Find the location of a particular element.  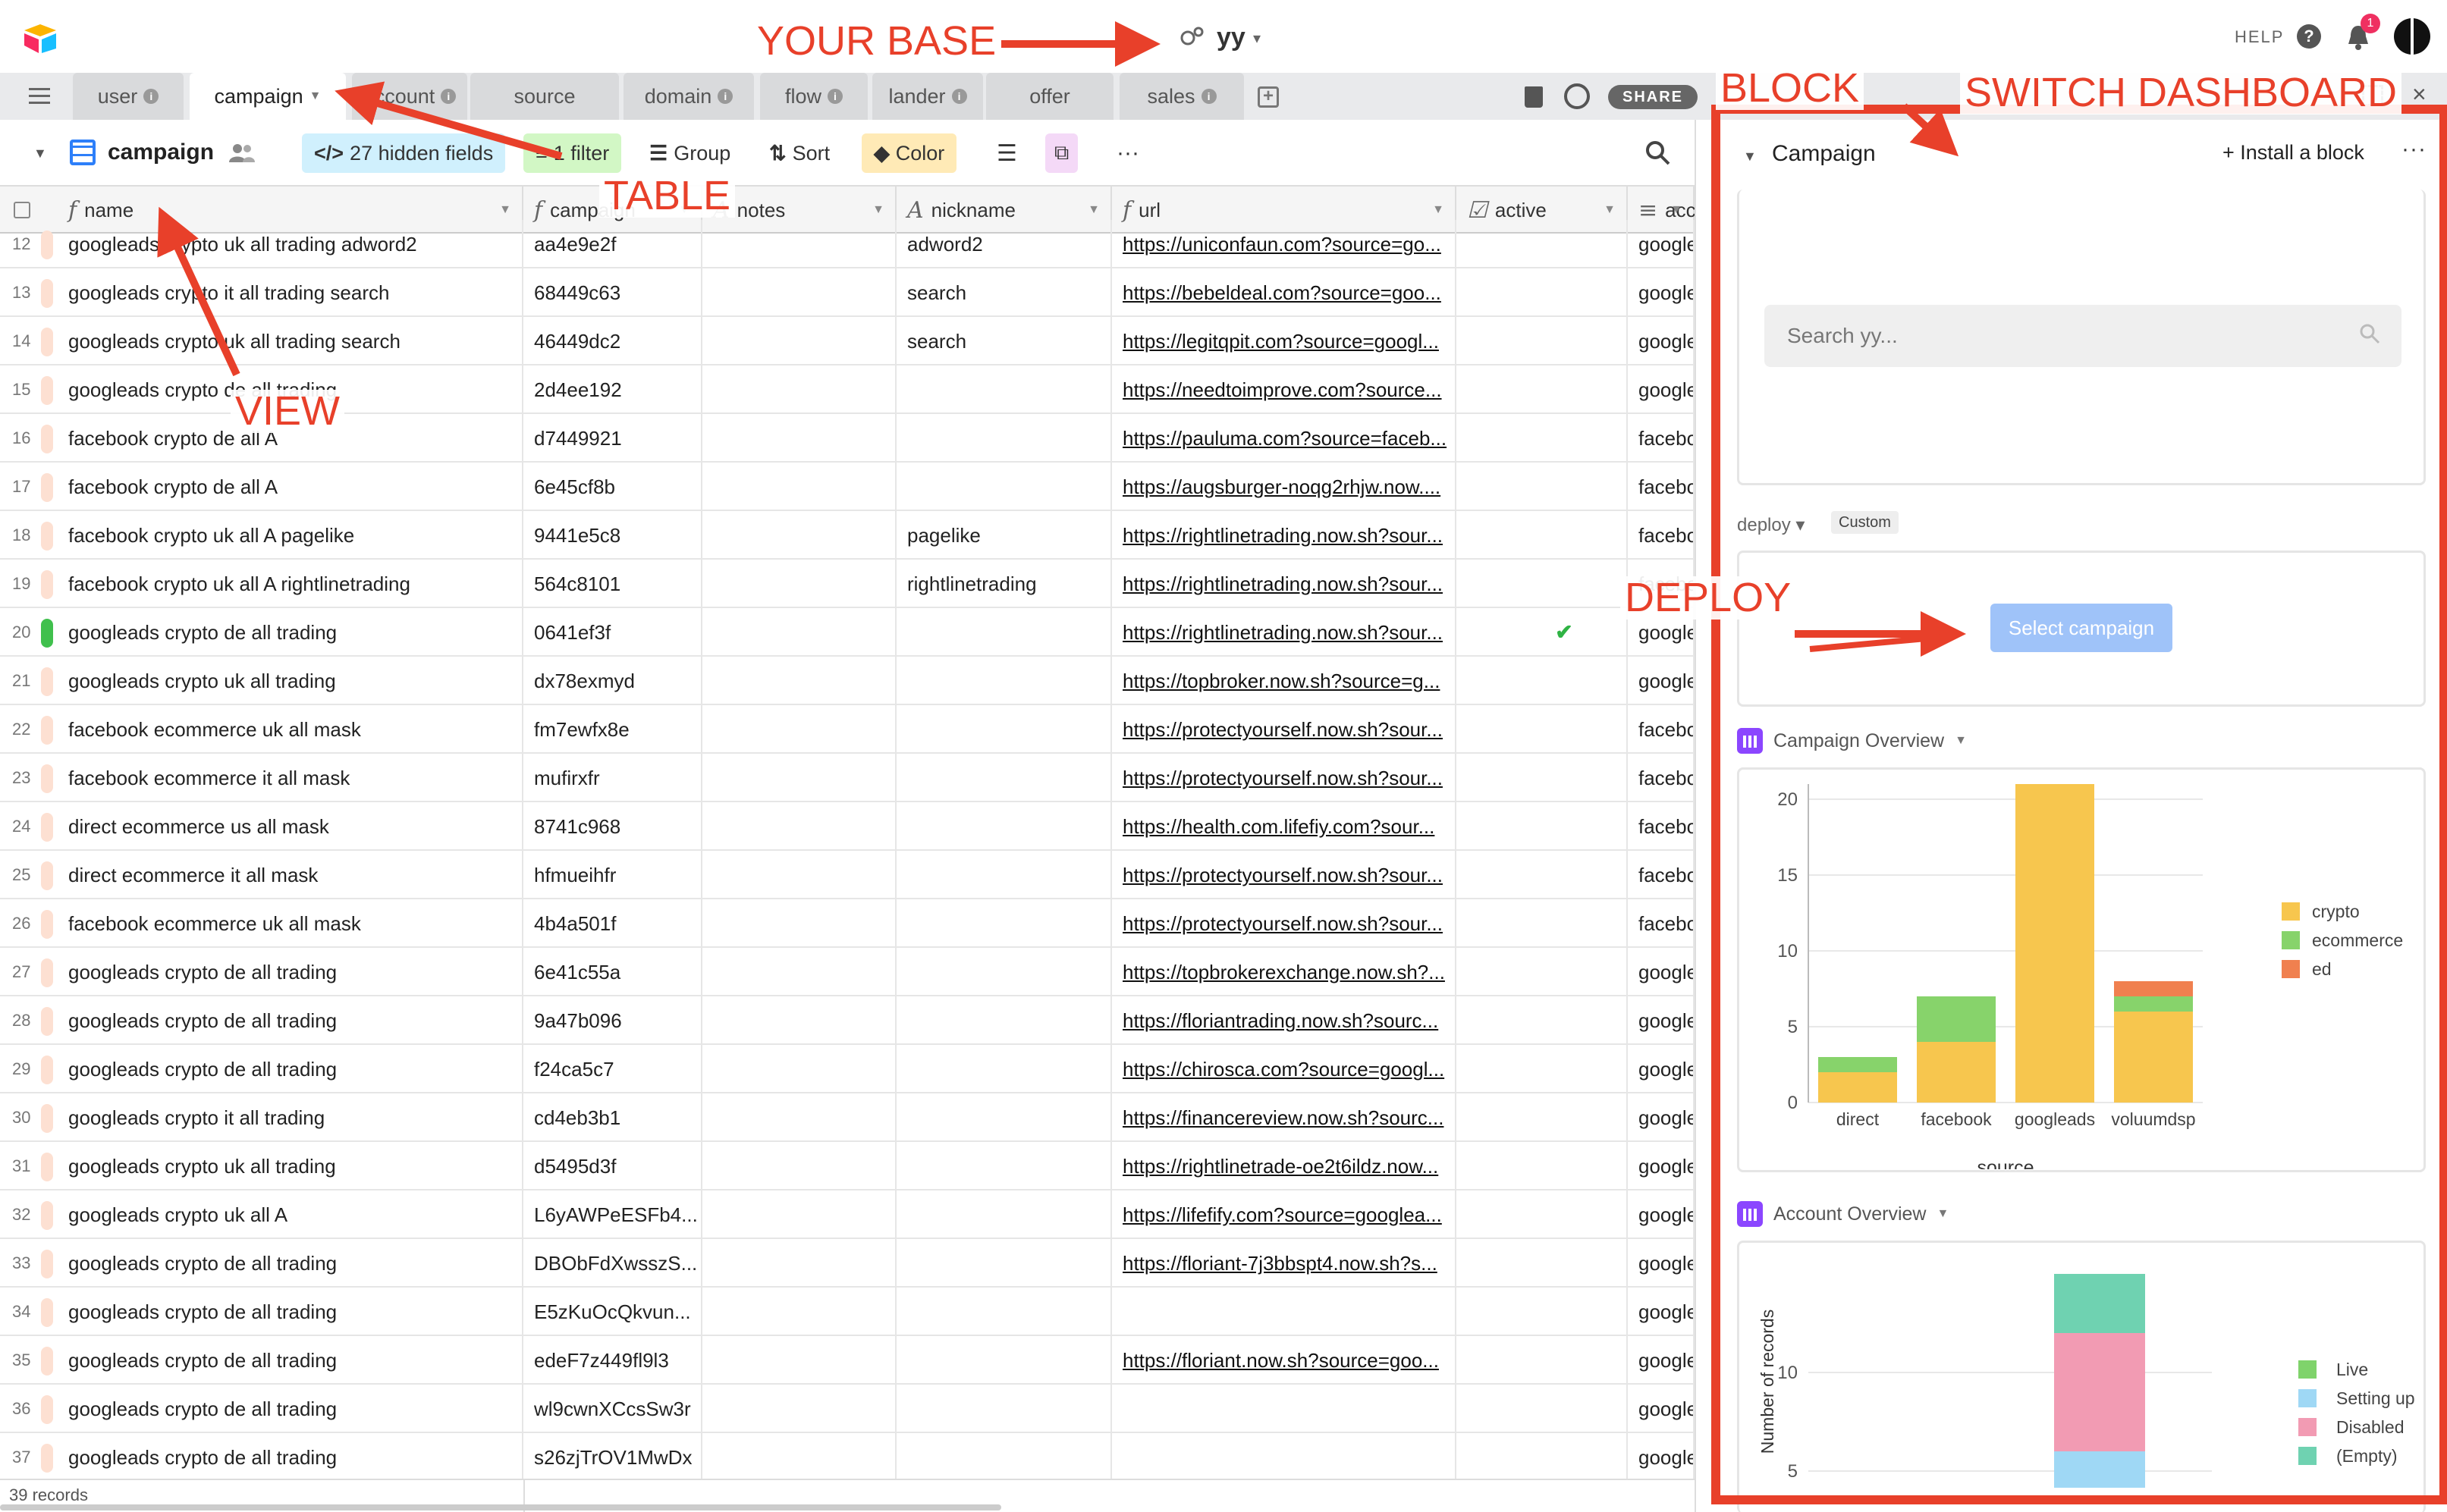

deploy-block-label: deploy ▾ is located at coordinates (1771, 525).